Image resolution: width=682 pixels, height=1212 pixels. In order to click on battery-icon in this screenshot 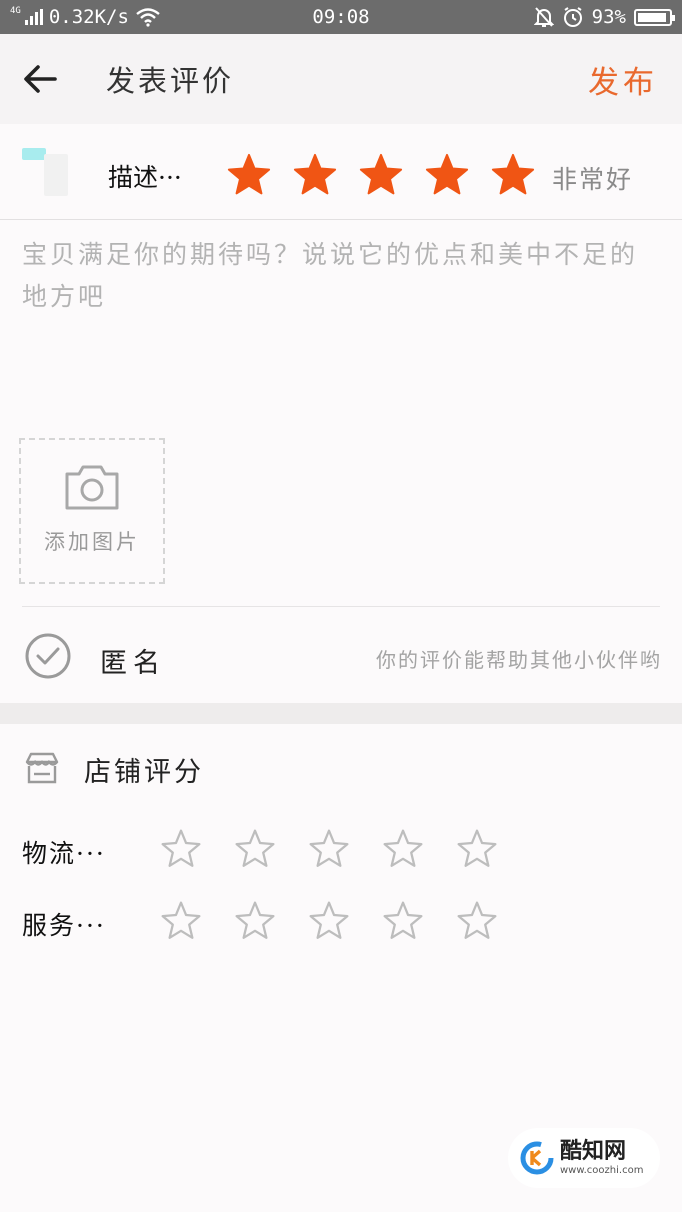, I will do `click(654, 17)`.